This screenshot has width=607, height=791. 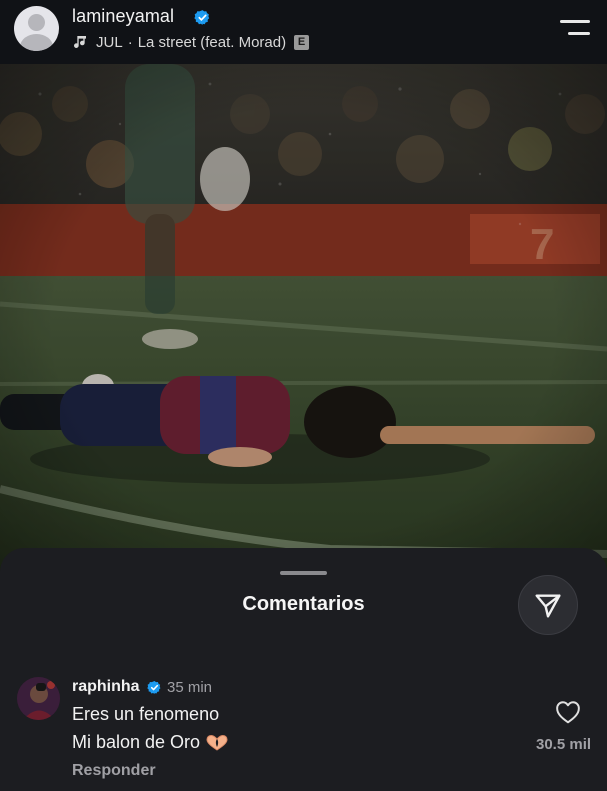 What do you see at coordinates (303, 573) in the screenshot?
I see `sheet-drag-handle` at bounding box center [303, 573].